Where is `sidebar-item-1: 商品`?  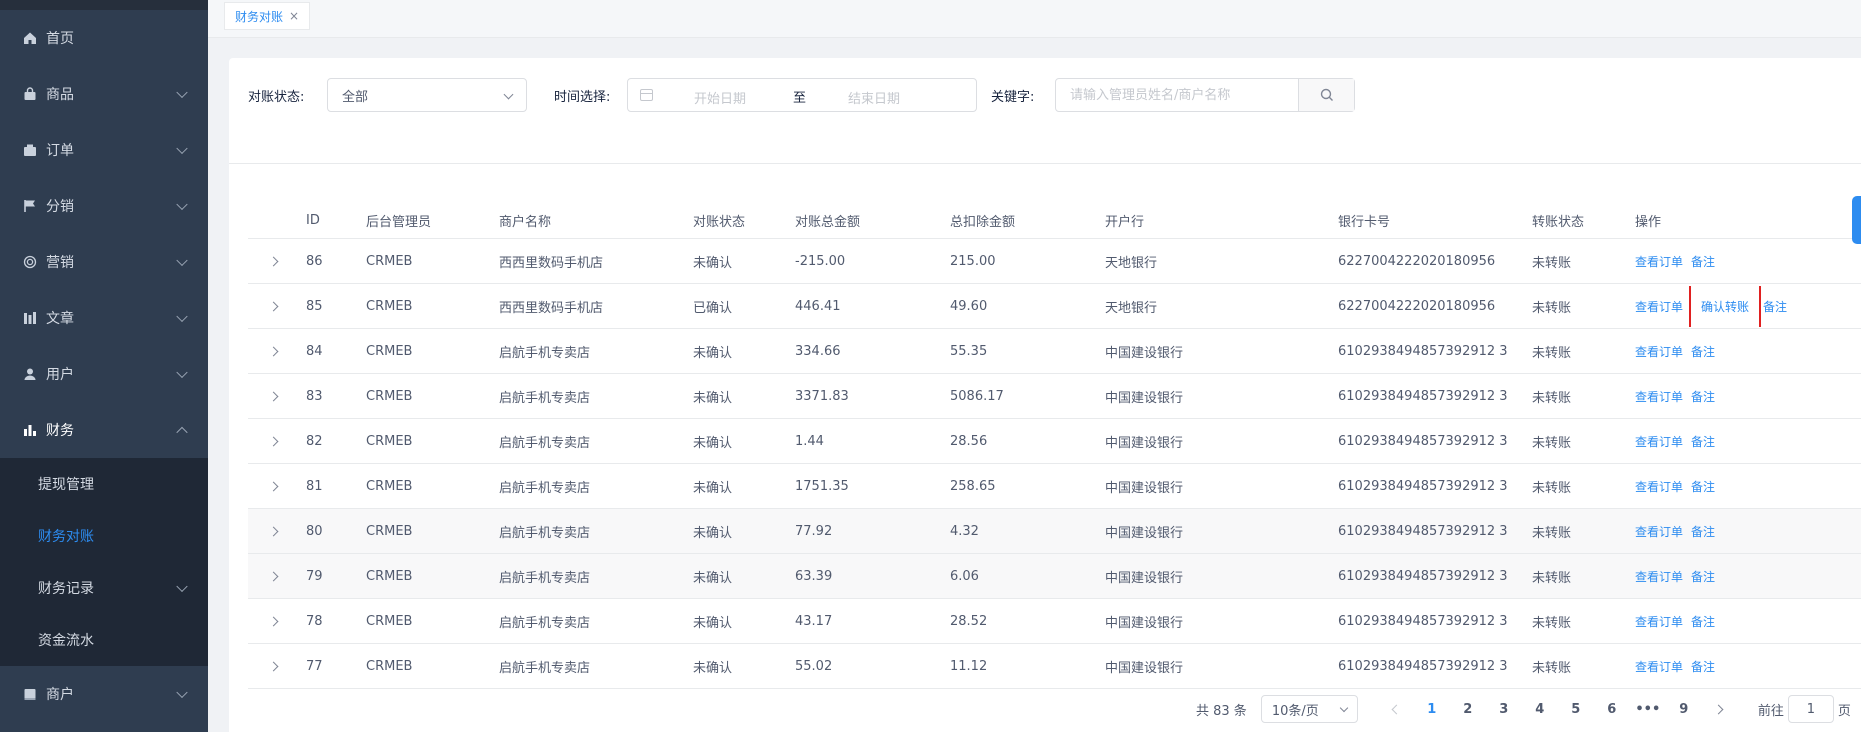 sidebar-item-1: 商品 is located at coordinates (104, 94).